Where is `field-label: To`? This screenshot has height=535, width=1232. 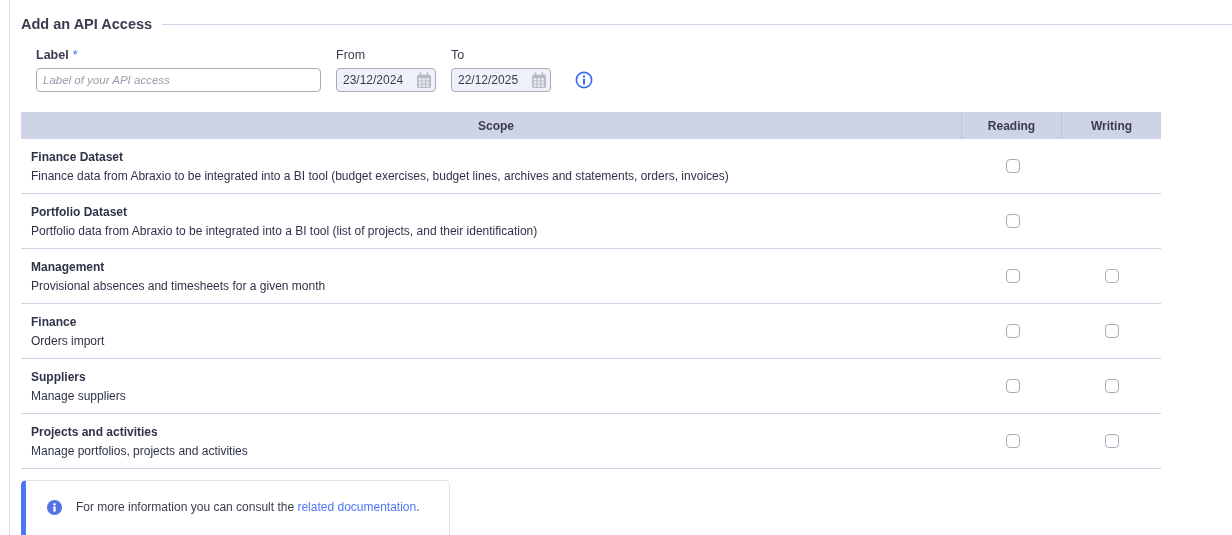
field-label: To is located at coordinates (458, 55).